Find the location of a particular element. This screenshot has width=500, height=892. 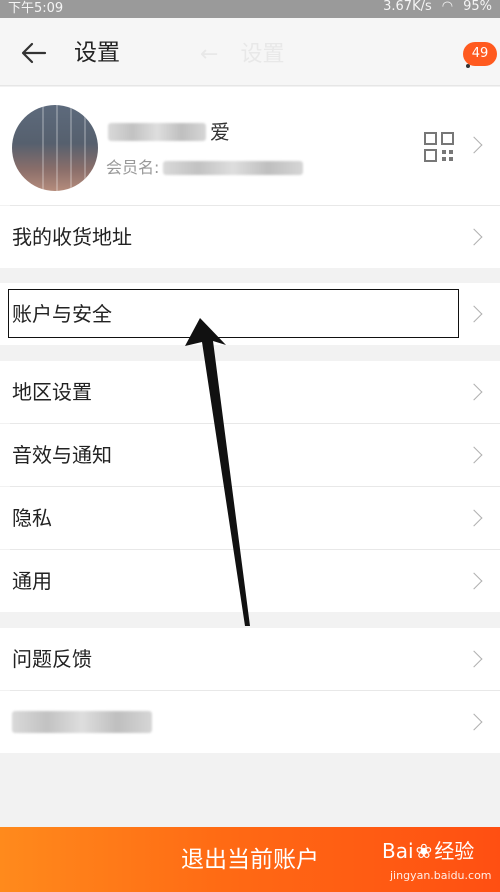

qr-code-icon is located at coordinates (439, 147).